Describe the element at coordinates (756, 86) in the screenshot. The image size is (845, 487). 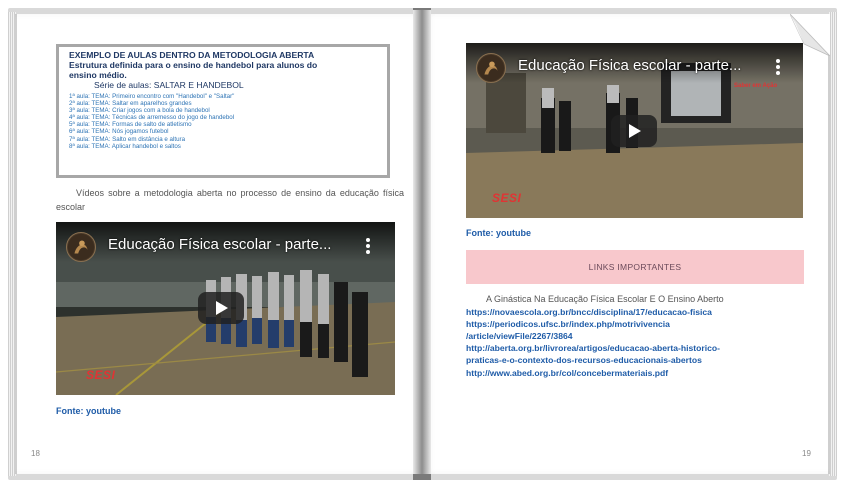
I see `video-overlay-text: Saber em Ação` at that location.